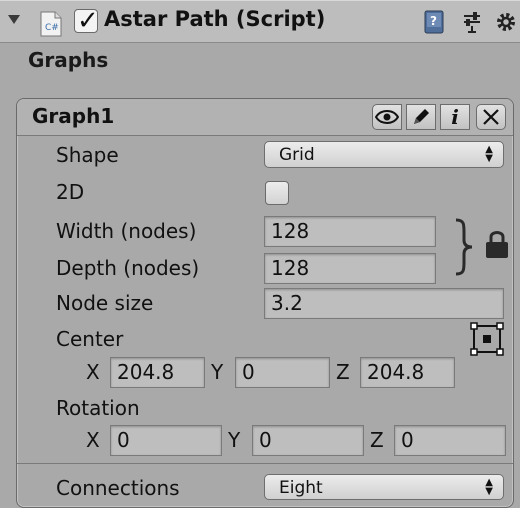 The width and height of the screenshot is (520, 508). What do you see at coordinates (73, 116) in the screenshot?
I see `graph-name: Graph1` at bounding box center [73, 116].